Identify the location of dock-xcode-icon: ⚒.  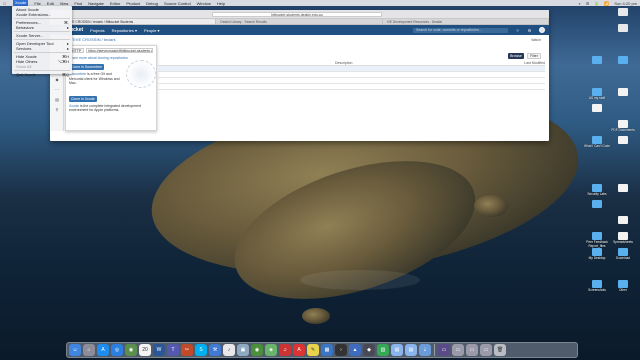
(215, 350).